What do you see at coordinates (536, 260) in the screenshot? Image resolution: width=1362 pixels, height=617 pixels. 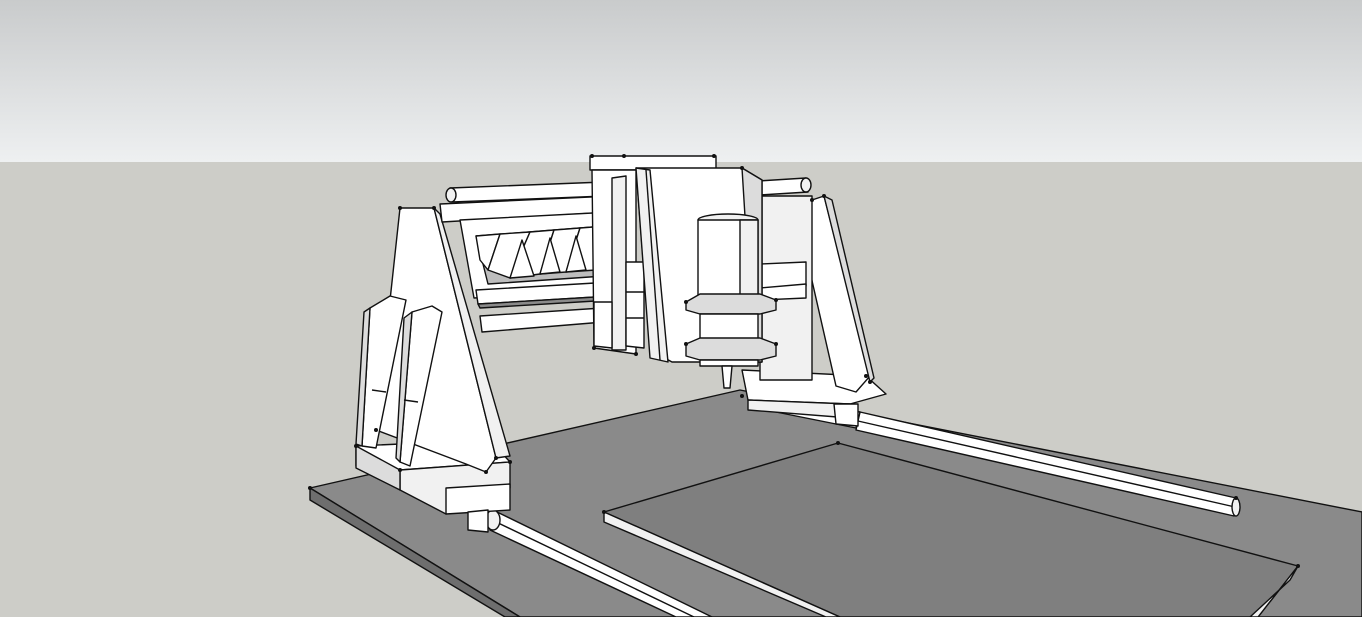 I see `gantry-truss-beam` at bounding box center [536, 260].